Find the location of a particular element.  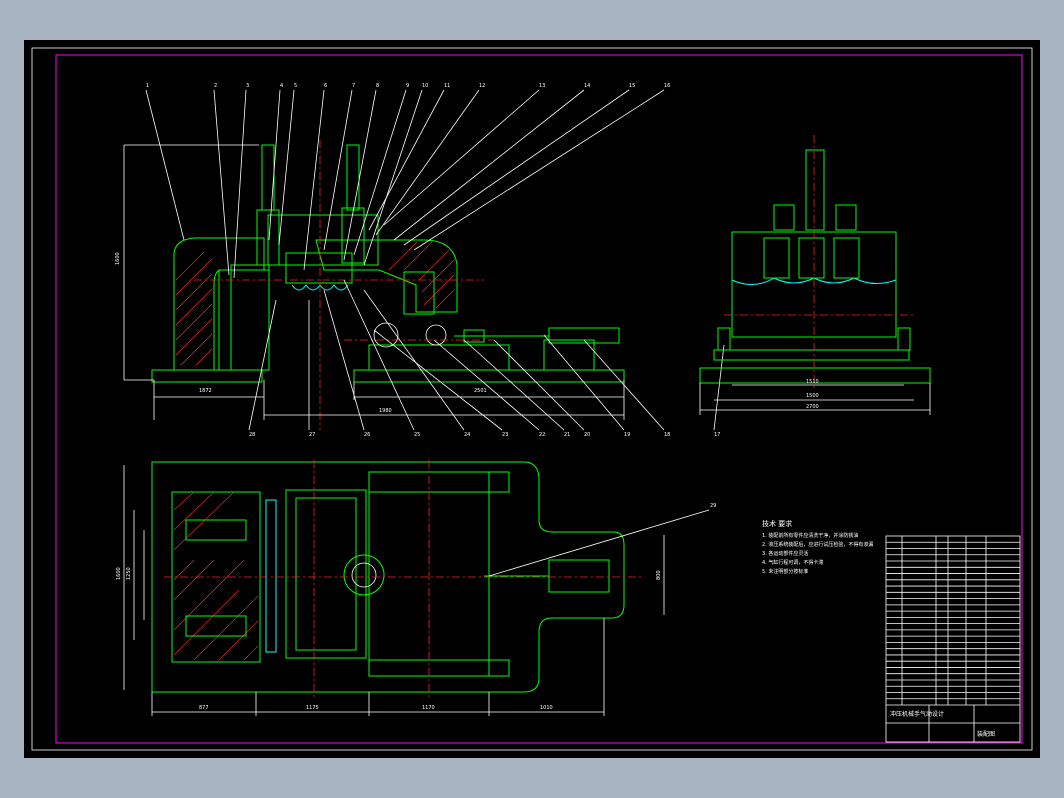

part-number-label: 12 is located at coordinates (482, 86).